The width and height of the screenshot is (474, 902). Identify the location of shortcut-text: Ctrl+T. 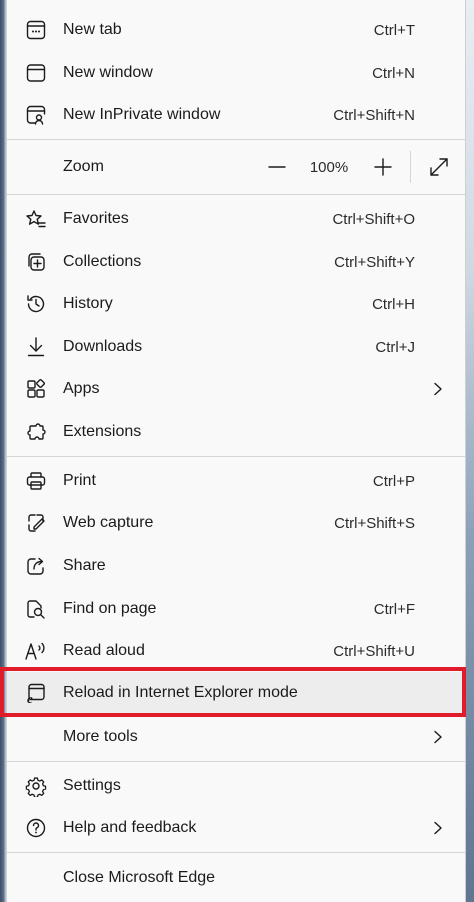
(394, 30).